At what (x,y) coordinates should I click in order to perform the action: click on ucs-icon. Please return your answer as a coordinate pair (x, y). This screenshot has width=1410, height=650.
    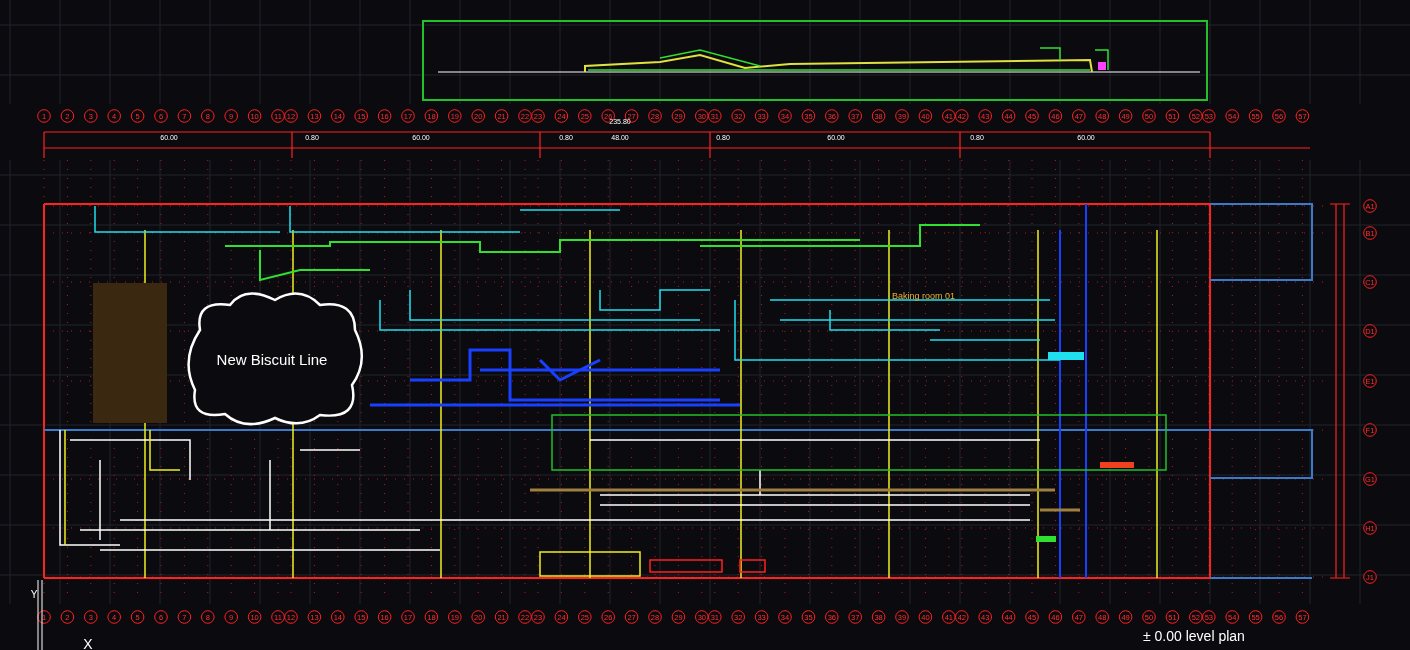
    Looking at the image, I should click on (40, 614).